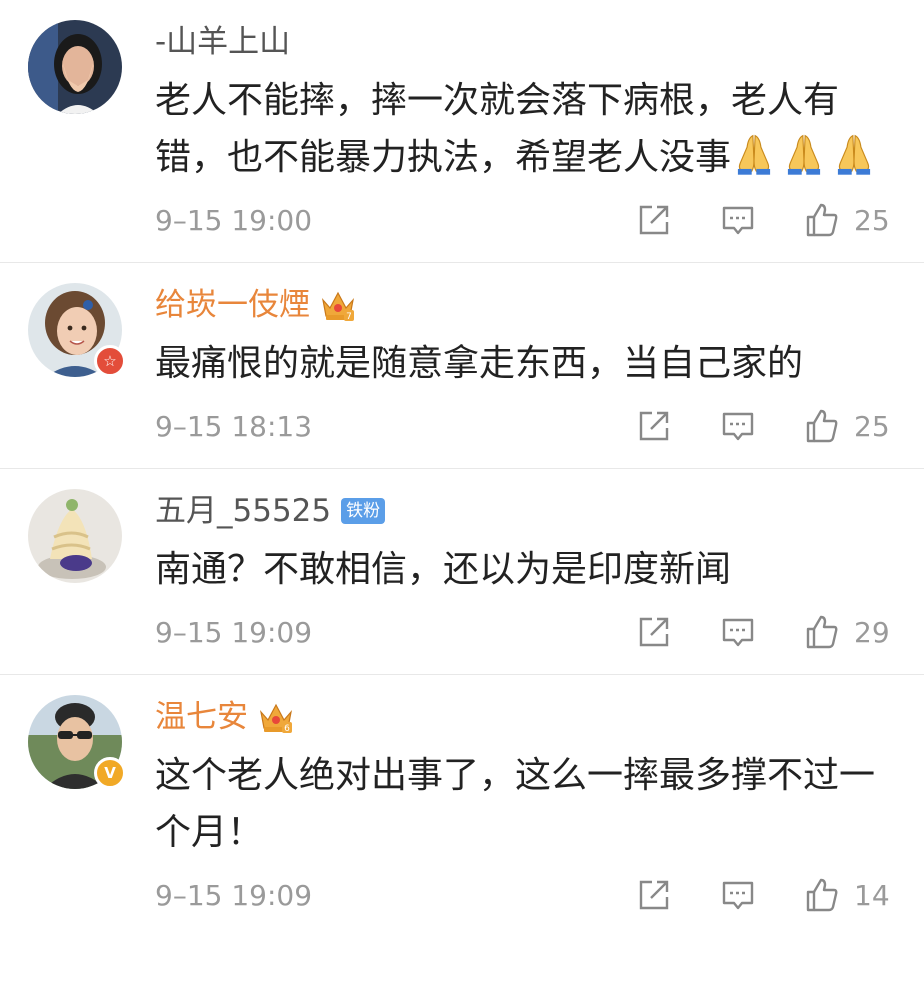 The height and width of the screenshot is (1000, 924). What do you see at coordinates (222, 42) in the screenshot?
I see `username: -山羊上山` at bounding box center [222, 42].